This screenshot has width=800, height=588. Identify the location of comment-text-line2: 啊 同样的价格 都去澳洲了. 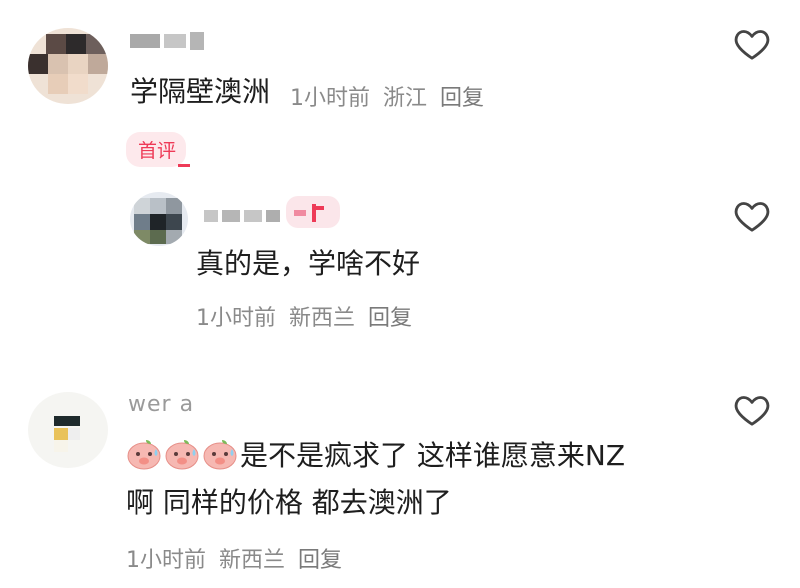
(289, 502).